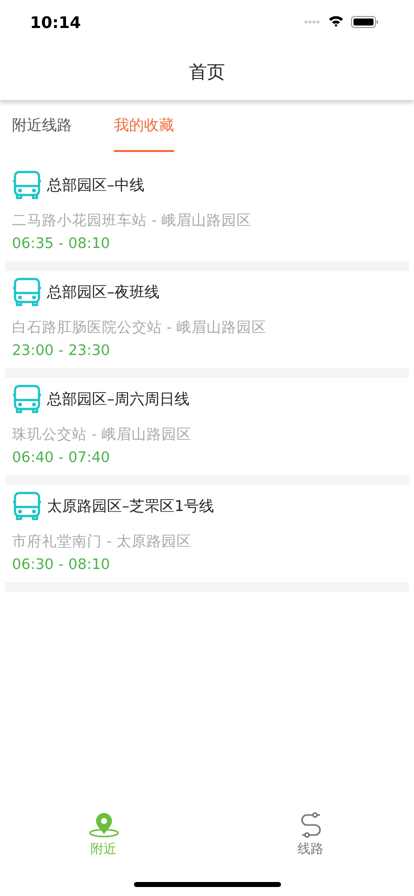 Image resolution: width=414 pixels, height=896 pixels. I want to click on location-pin-icon, so click(104, 825).